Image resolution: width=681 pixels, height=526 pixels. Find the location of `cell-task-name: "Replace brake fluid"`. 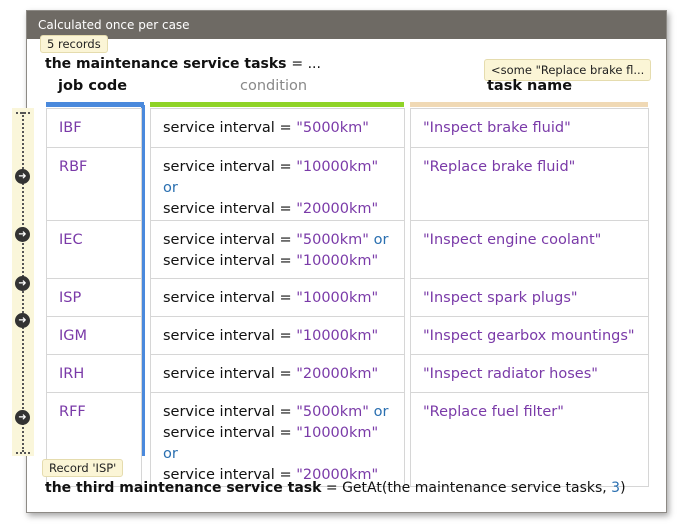

cell-task-name: "Replace brake fluid" is located at coordinates (529, 184).